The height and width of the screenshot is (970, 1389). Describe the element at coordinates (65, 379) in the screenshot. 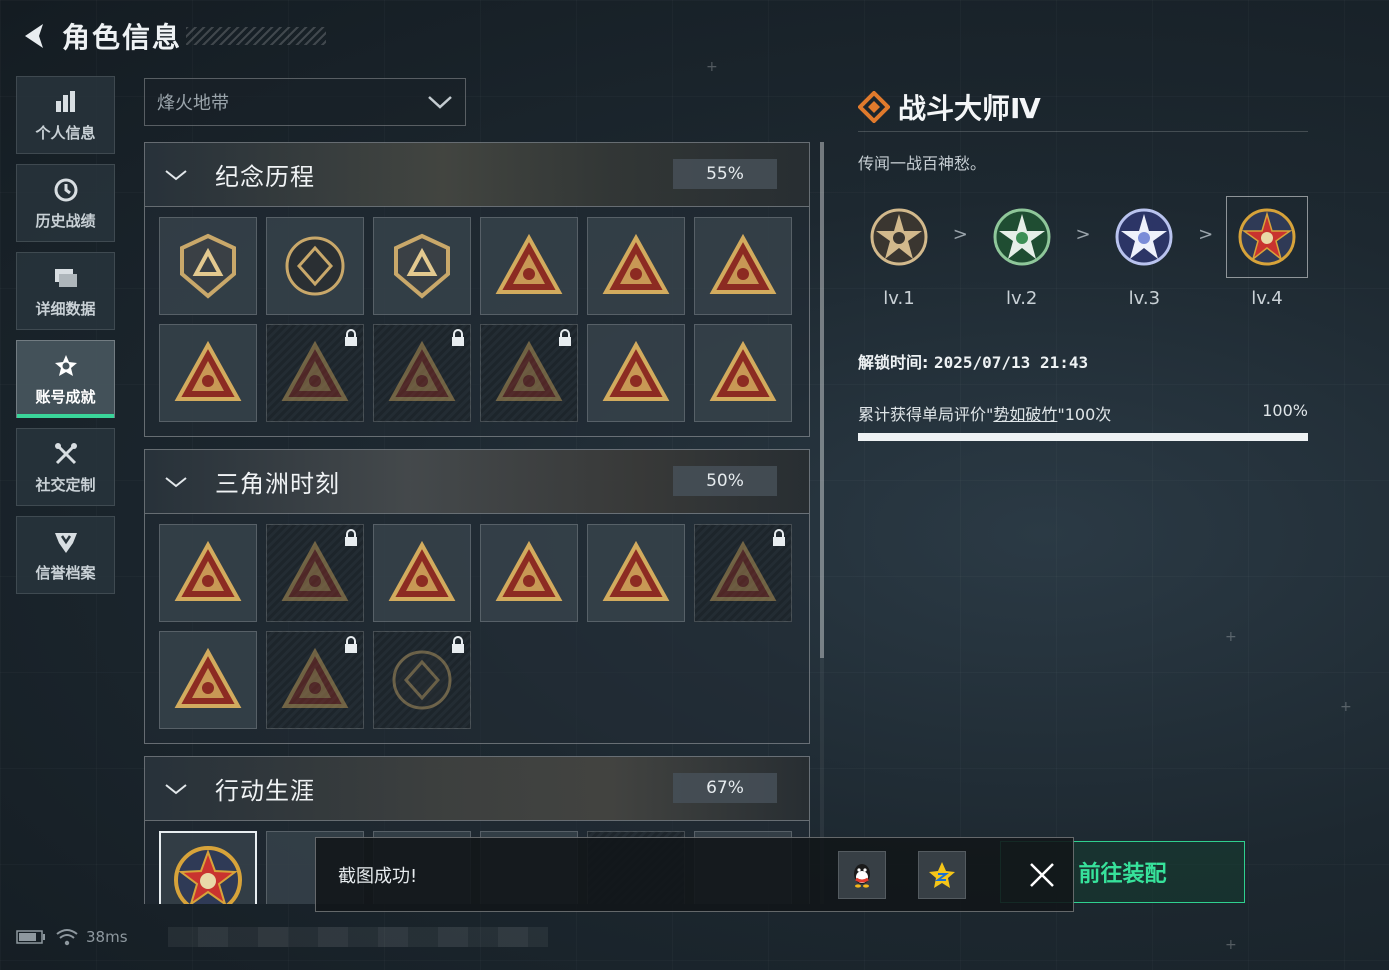

I see `nav-item-achievements: 账号成就` at that location.